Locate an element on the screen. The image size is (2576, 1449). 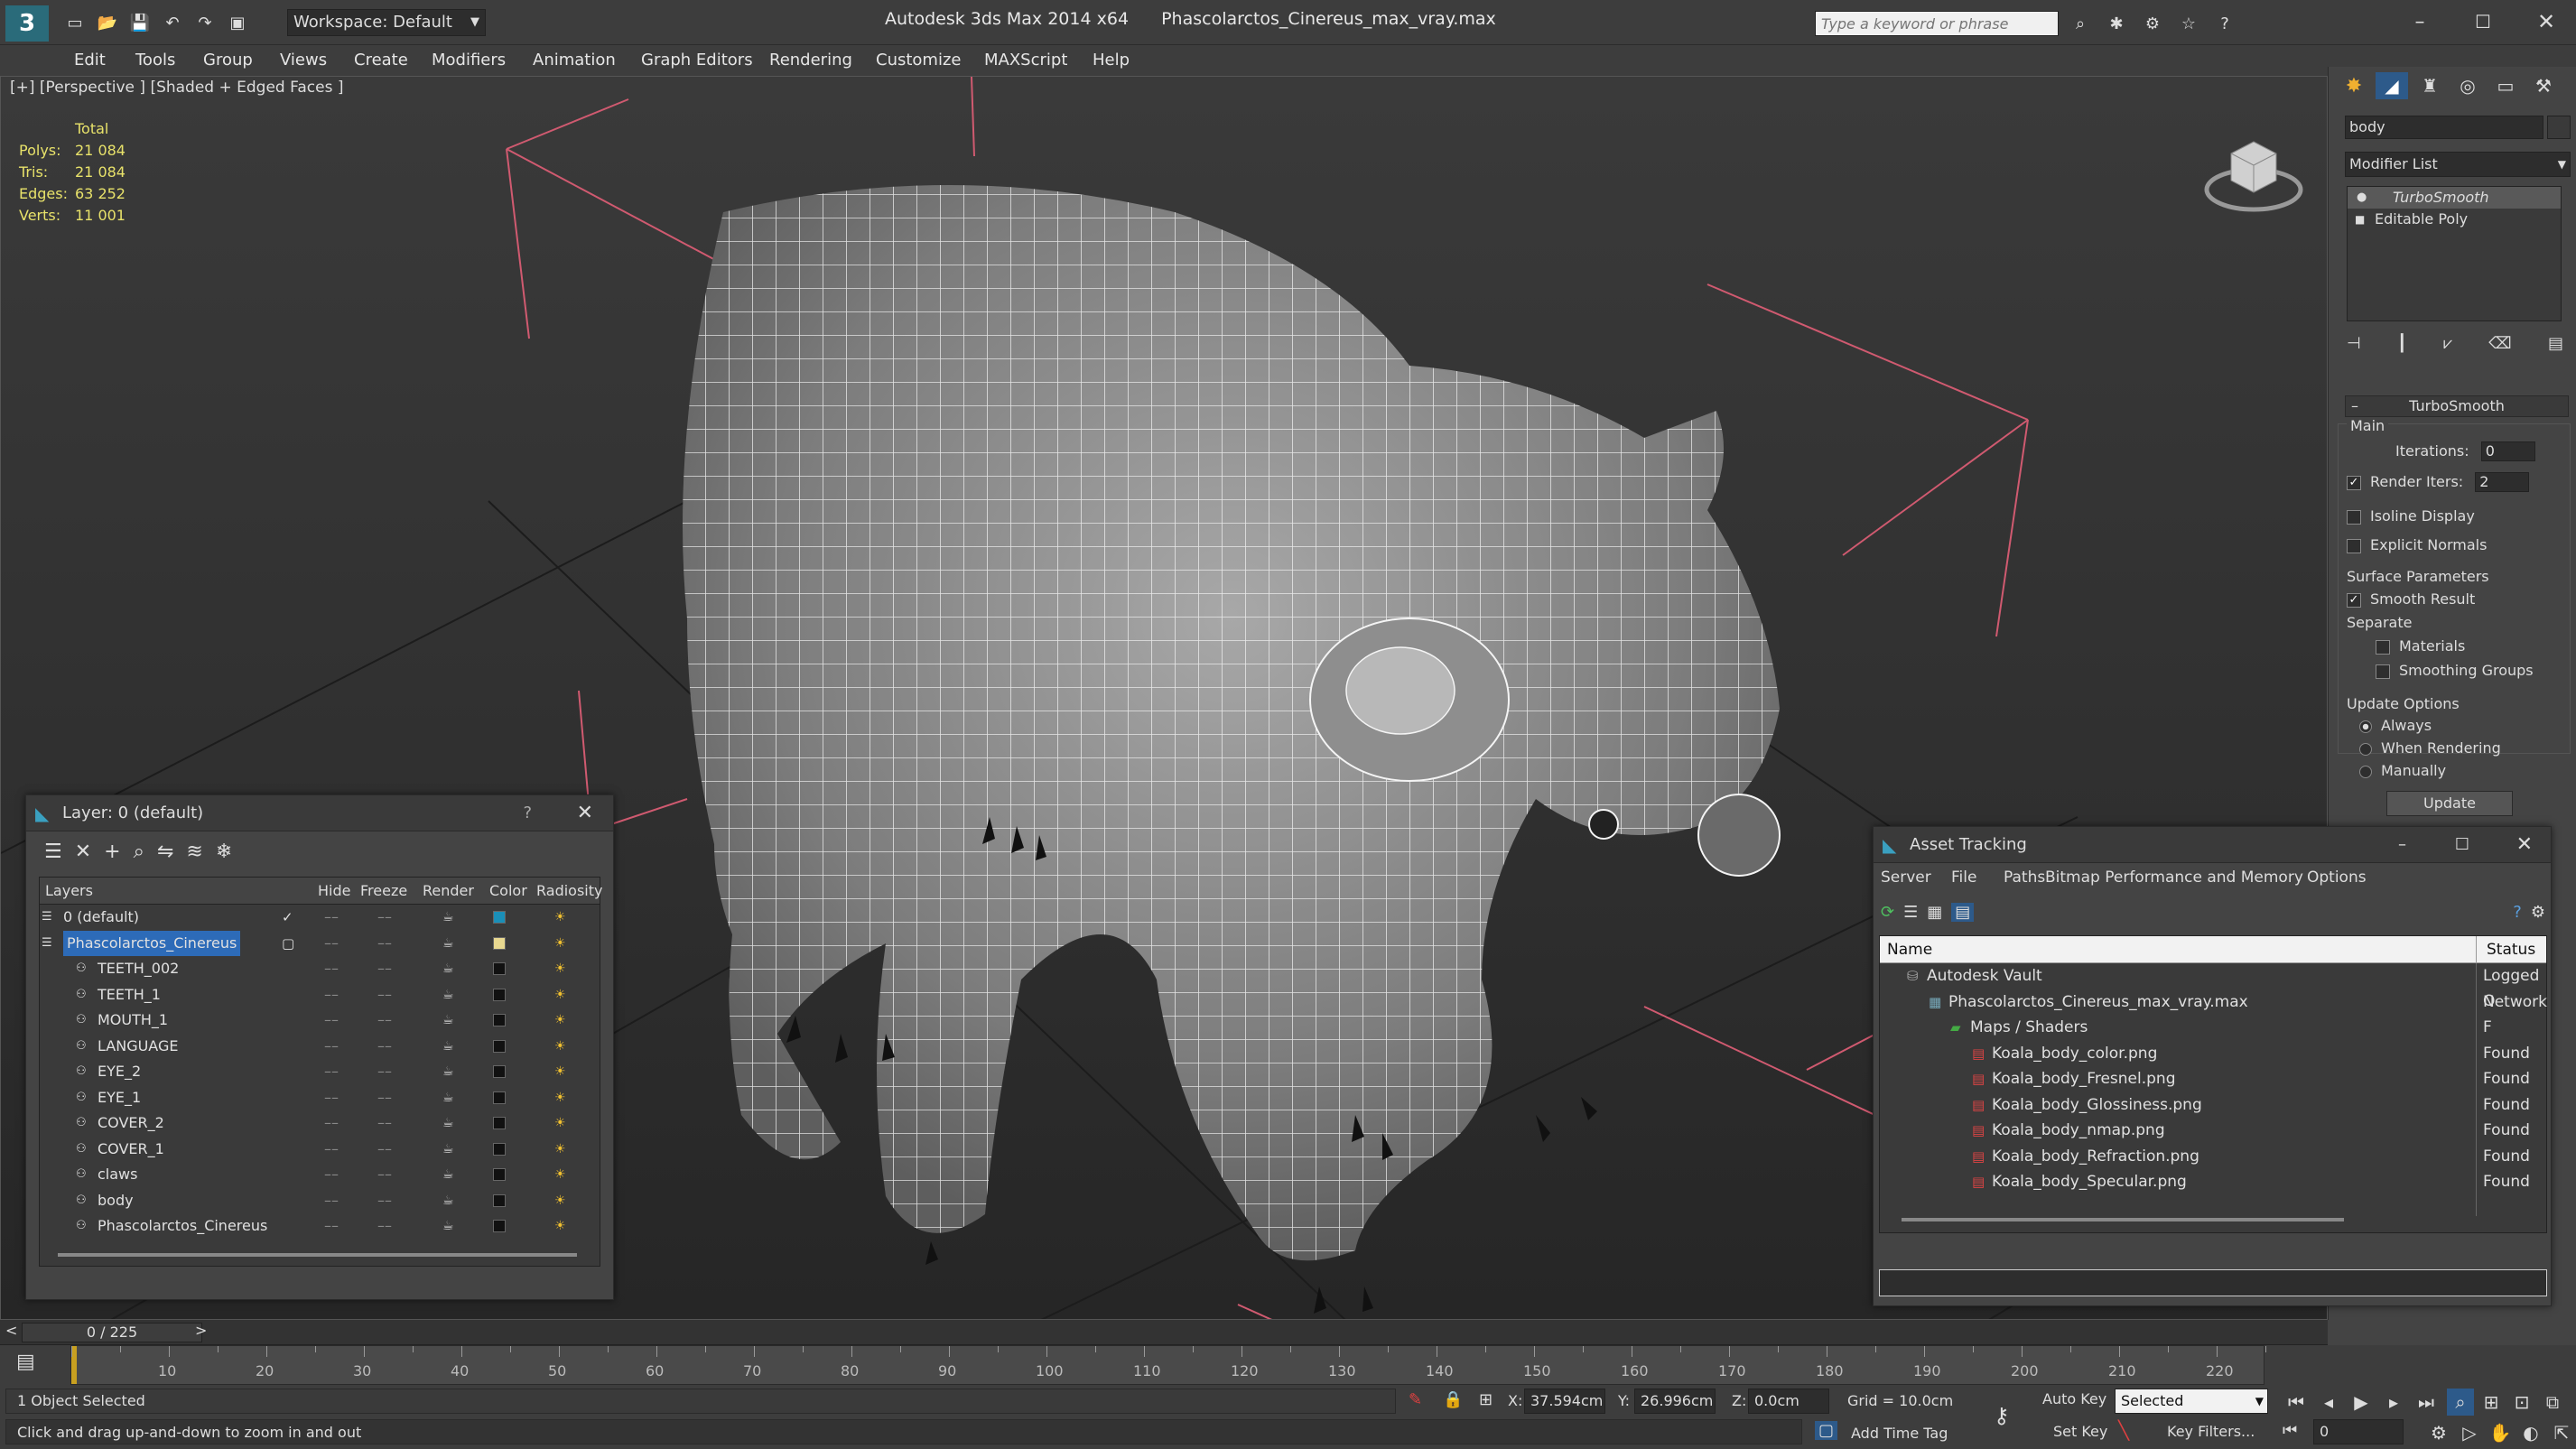
asset-row: ▤ Koala_body_color.png Found is located at coordinates (2214, 1053).